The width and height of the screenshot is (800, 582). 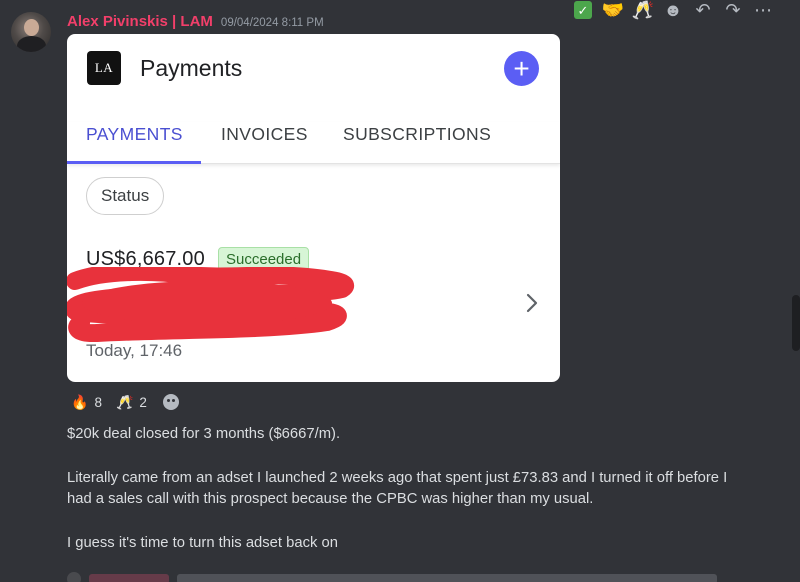 I want to click on reaction-fire: 🔥 8, so click(x=86, y=402).